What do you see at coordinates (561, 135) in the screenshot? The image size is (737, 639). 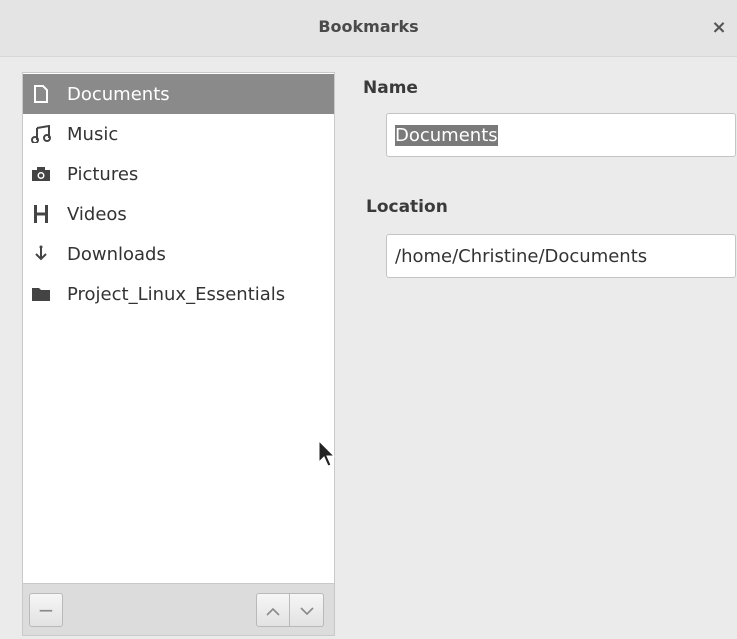 I see `name-field` at bounding box center [561, 135].